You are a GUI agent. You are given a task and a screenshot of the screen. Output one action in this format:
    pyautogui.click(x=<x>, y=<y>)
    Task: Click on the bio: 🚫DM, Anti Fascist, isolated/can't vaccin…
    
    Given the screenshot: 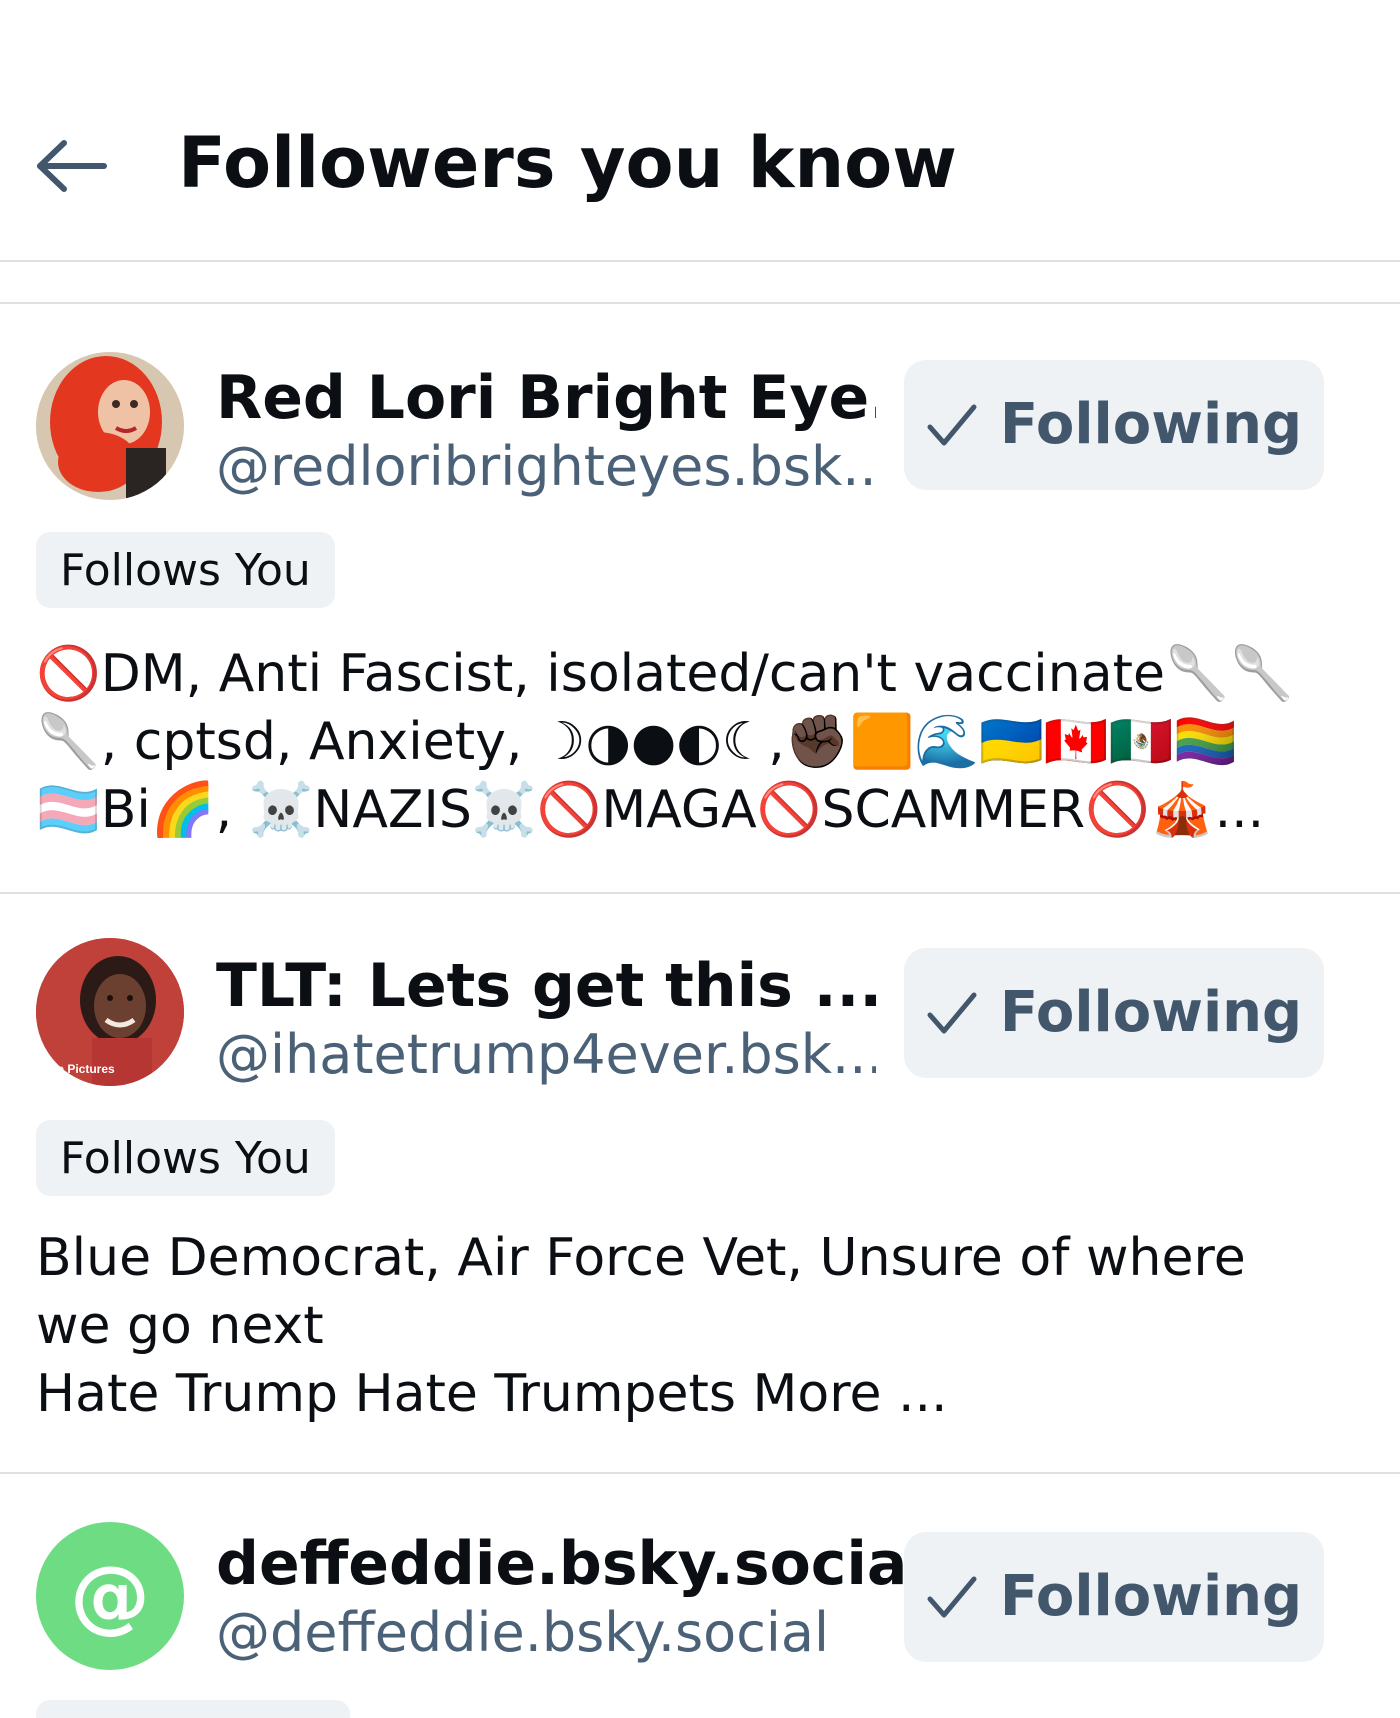 What is the action you would take?
    pyautogui.click(x=665, y=742)
    